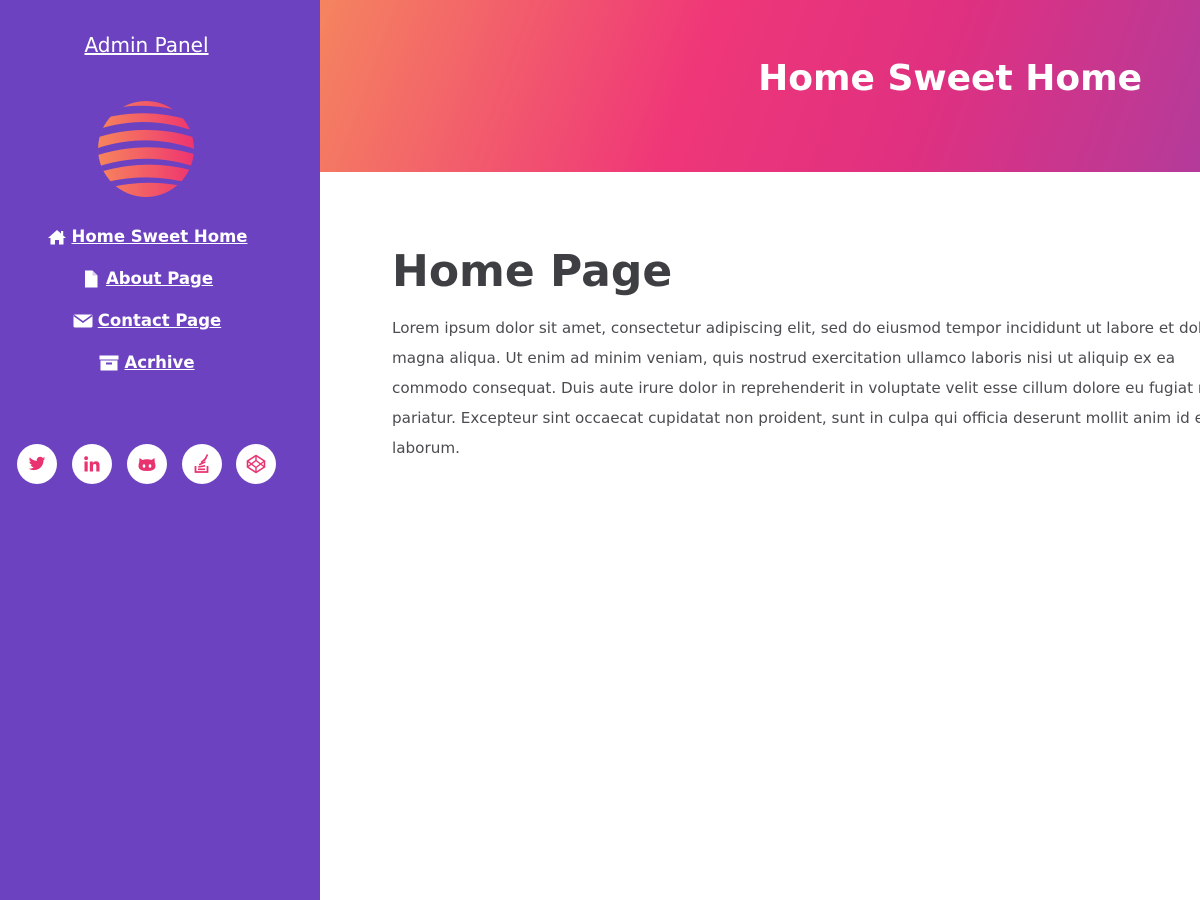 This screenshot has width=1200, height=900. What do you see at coordinates (83, 321) in the screenshot?
I see `envelope-icon` at bounding box center [83, 321].